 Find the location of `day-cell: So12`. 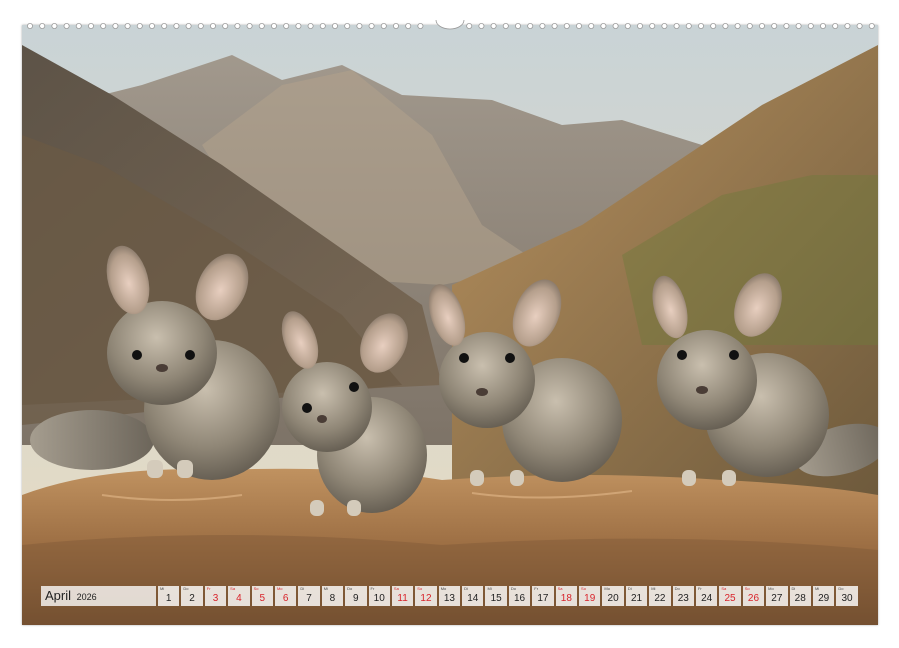

day-cell: So12 is located at coordinates (425, 596).